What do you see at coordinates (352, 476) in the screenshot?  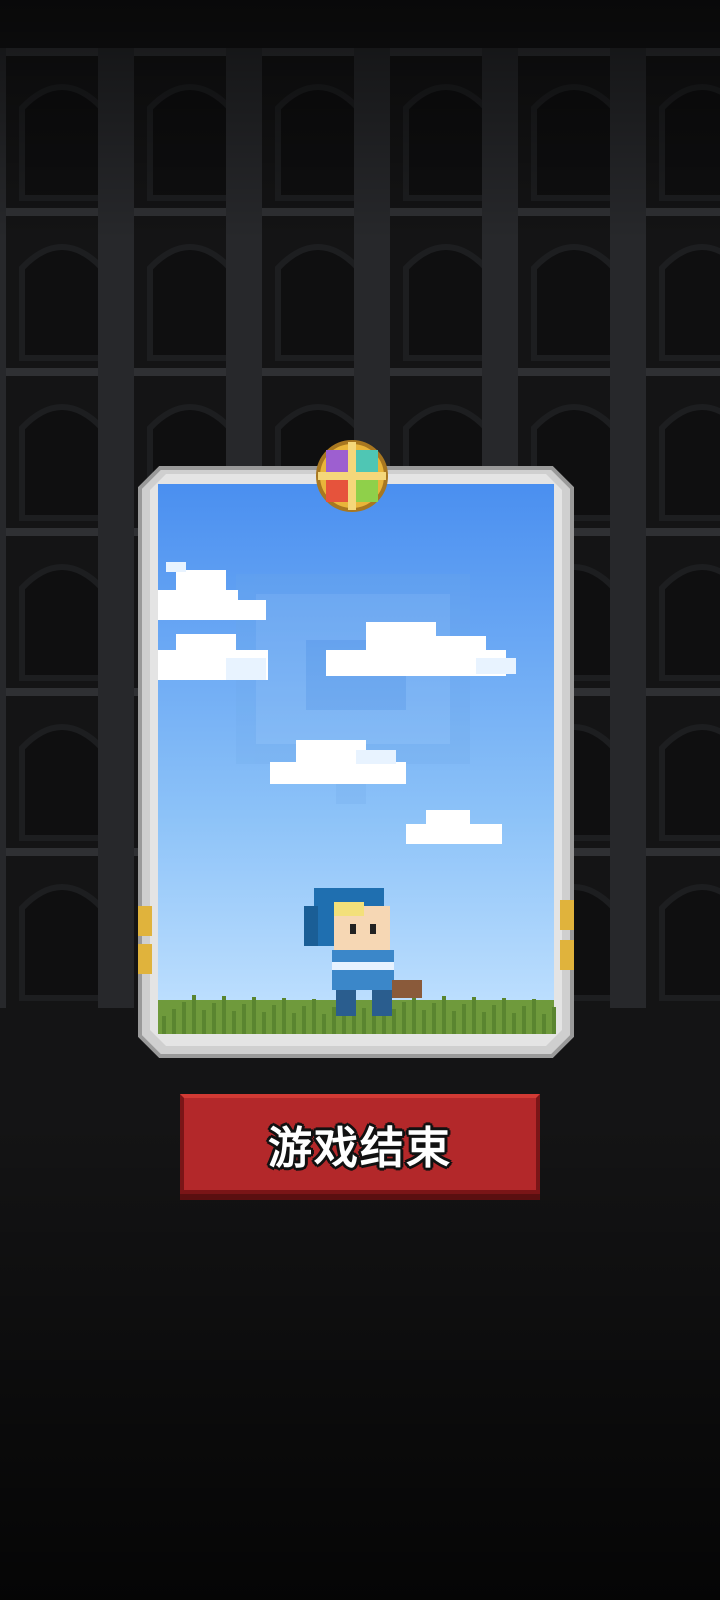 I see `four-color-cross-emblem-icon` at bounding box center [352, 476].